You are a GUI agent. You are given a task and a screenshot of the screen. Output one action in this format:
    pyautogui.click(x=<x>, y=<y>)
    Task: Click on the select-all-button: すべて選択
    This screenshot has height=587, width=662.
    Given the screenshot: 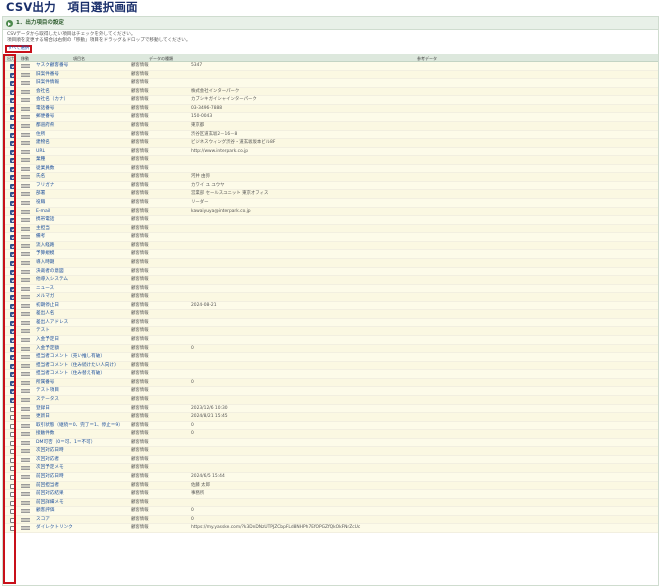 What is the action you would take?
    pyautogui.click(x=18, y=49)
    